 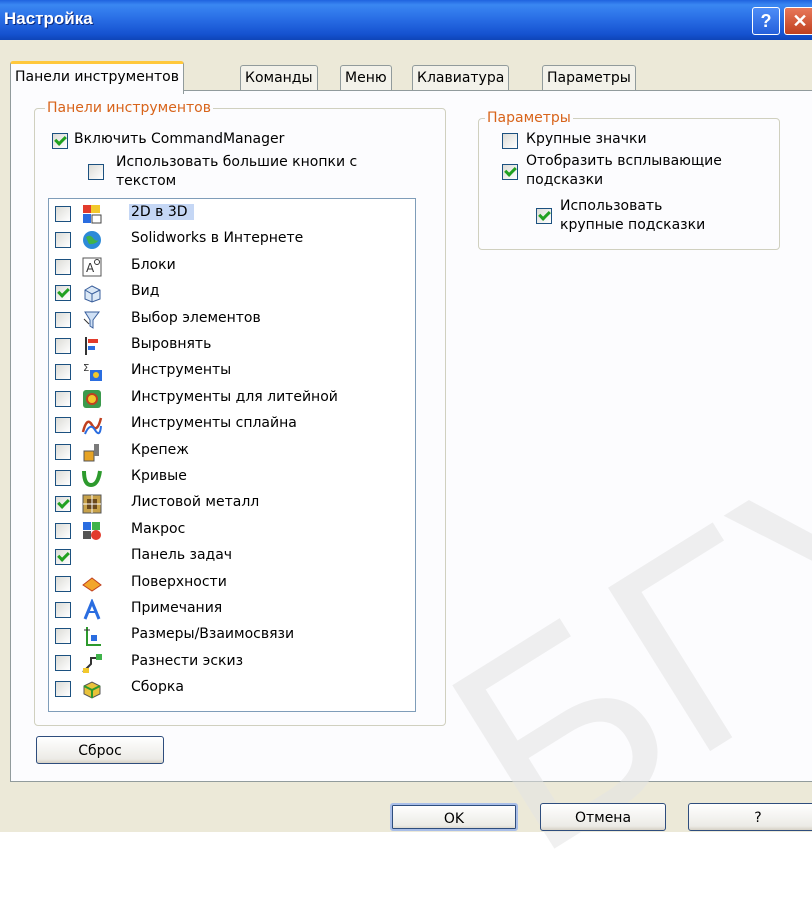 What do you see at coordinates (92, 609) in the screenshot?
I see `annotations-icon` at bounding box center [92, 609].